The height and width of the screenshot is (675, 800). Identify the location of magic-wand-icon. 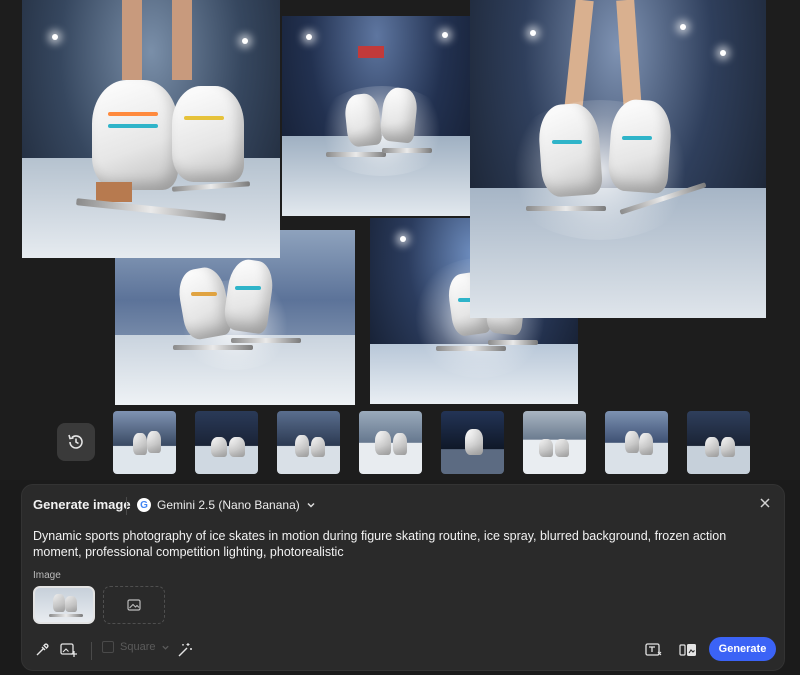
(185, 650).